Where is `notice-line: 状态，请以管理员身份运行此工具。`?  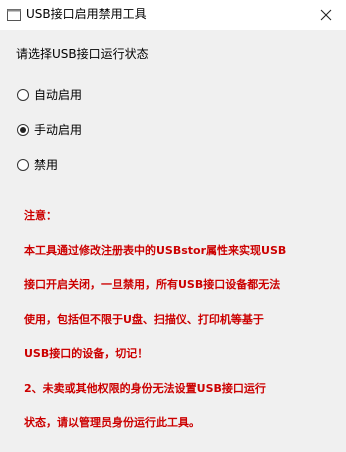 notice-line: 状态，请以管理员身份运行此工具。 is located at coordinates (112, 422).